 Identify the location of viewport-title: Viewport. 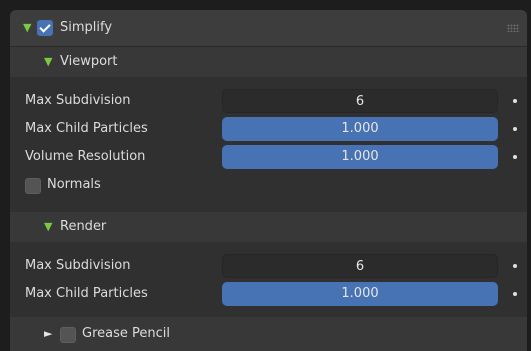
(89, 61).